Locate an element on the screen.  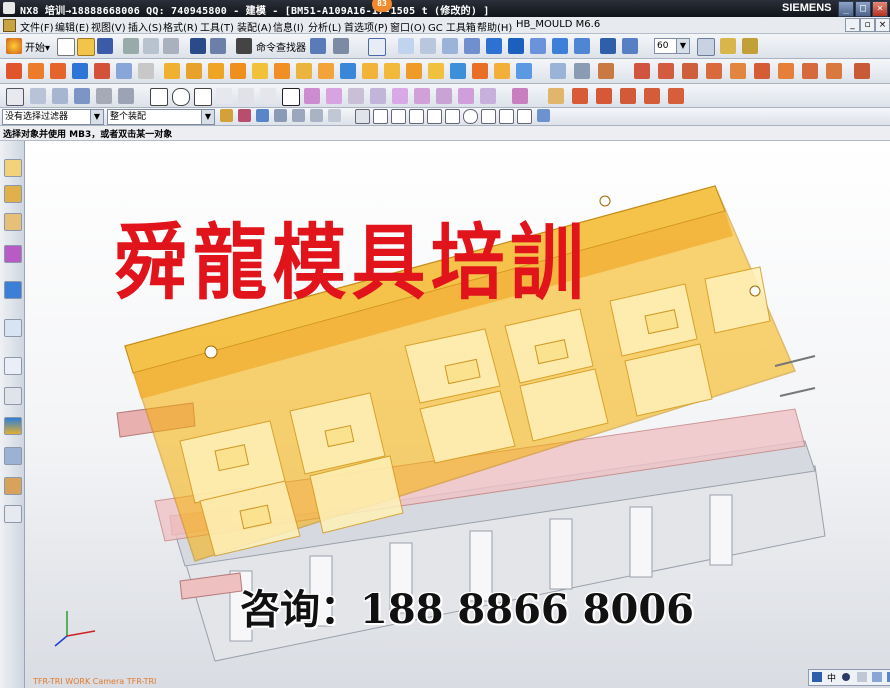
bounded-grid-icon is located at coordinates (543, 115).